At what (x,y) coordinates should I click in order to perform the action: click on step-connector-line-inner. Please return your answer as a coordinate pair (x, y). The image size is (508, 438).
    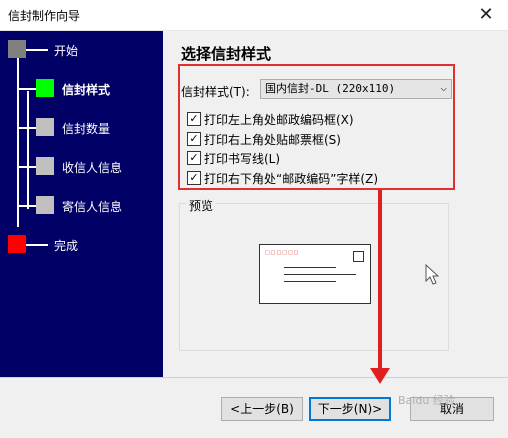
    Looking at the image, I should click on (28, 150).